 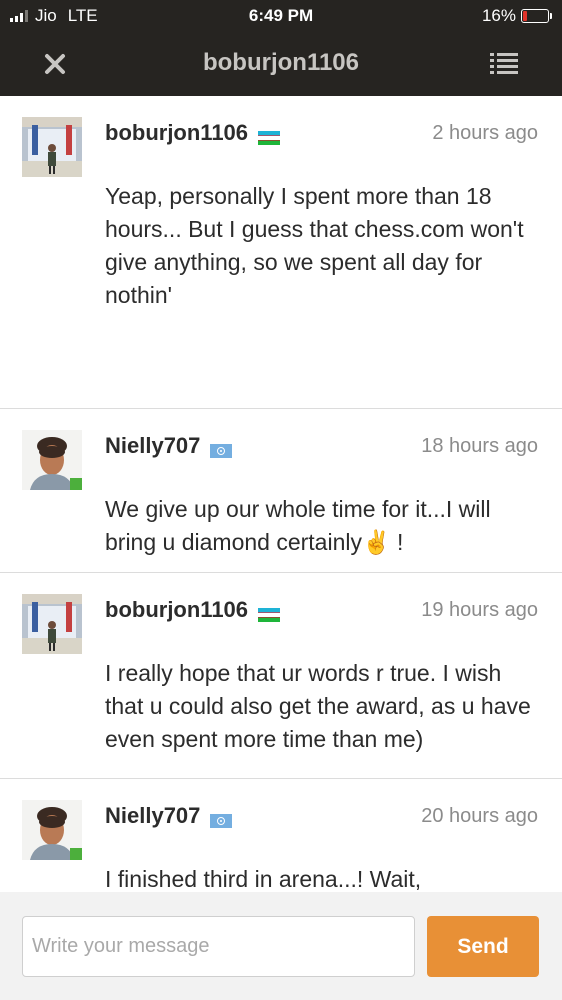 What do you see at coordinates (535, 16) in the screenshot?
I see `battery-icon` at bounding box center [535, 16].